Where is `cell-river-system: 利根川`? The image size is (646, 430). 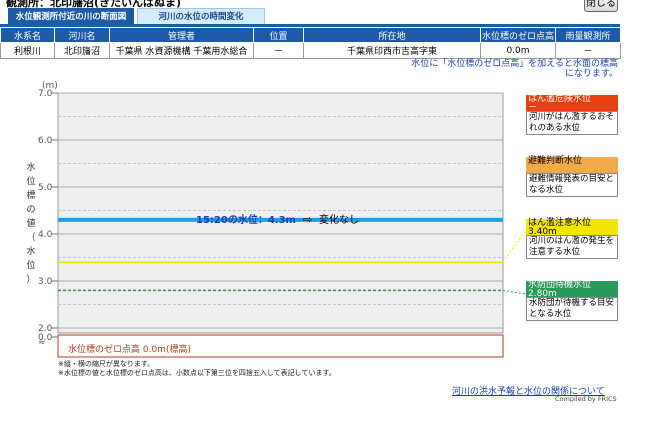
cell-river-system: 利根川 is located at coordinates (27, 50).